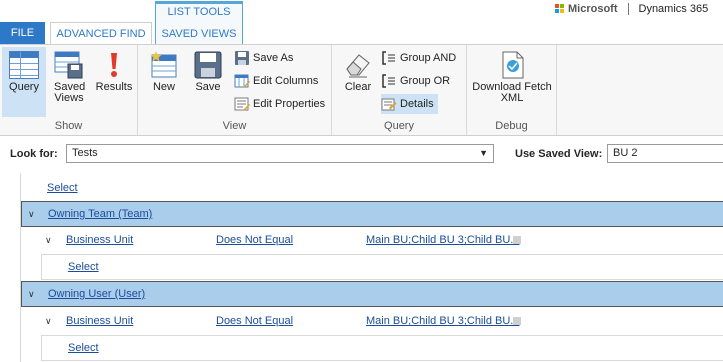  I want to click on query-button: Query, so click(24, 82).